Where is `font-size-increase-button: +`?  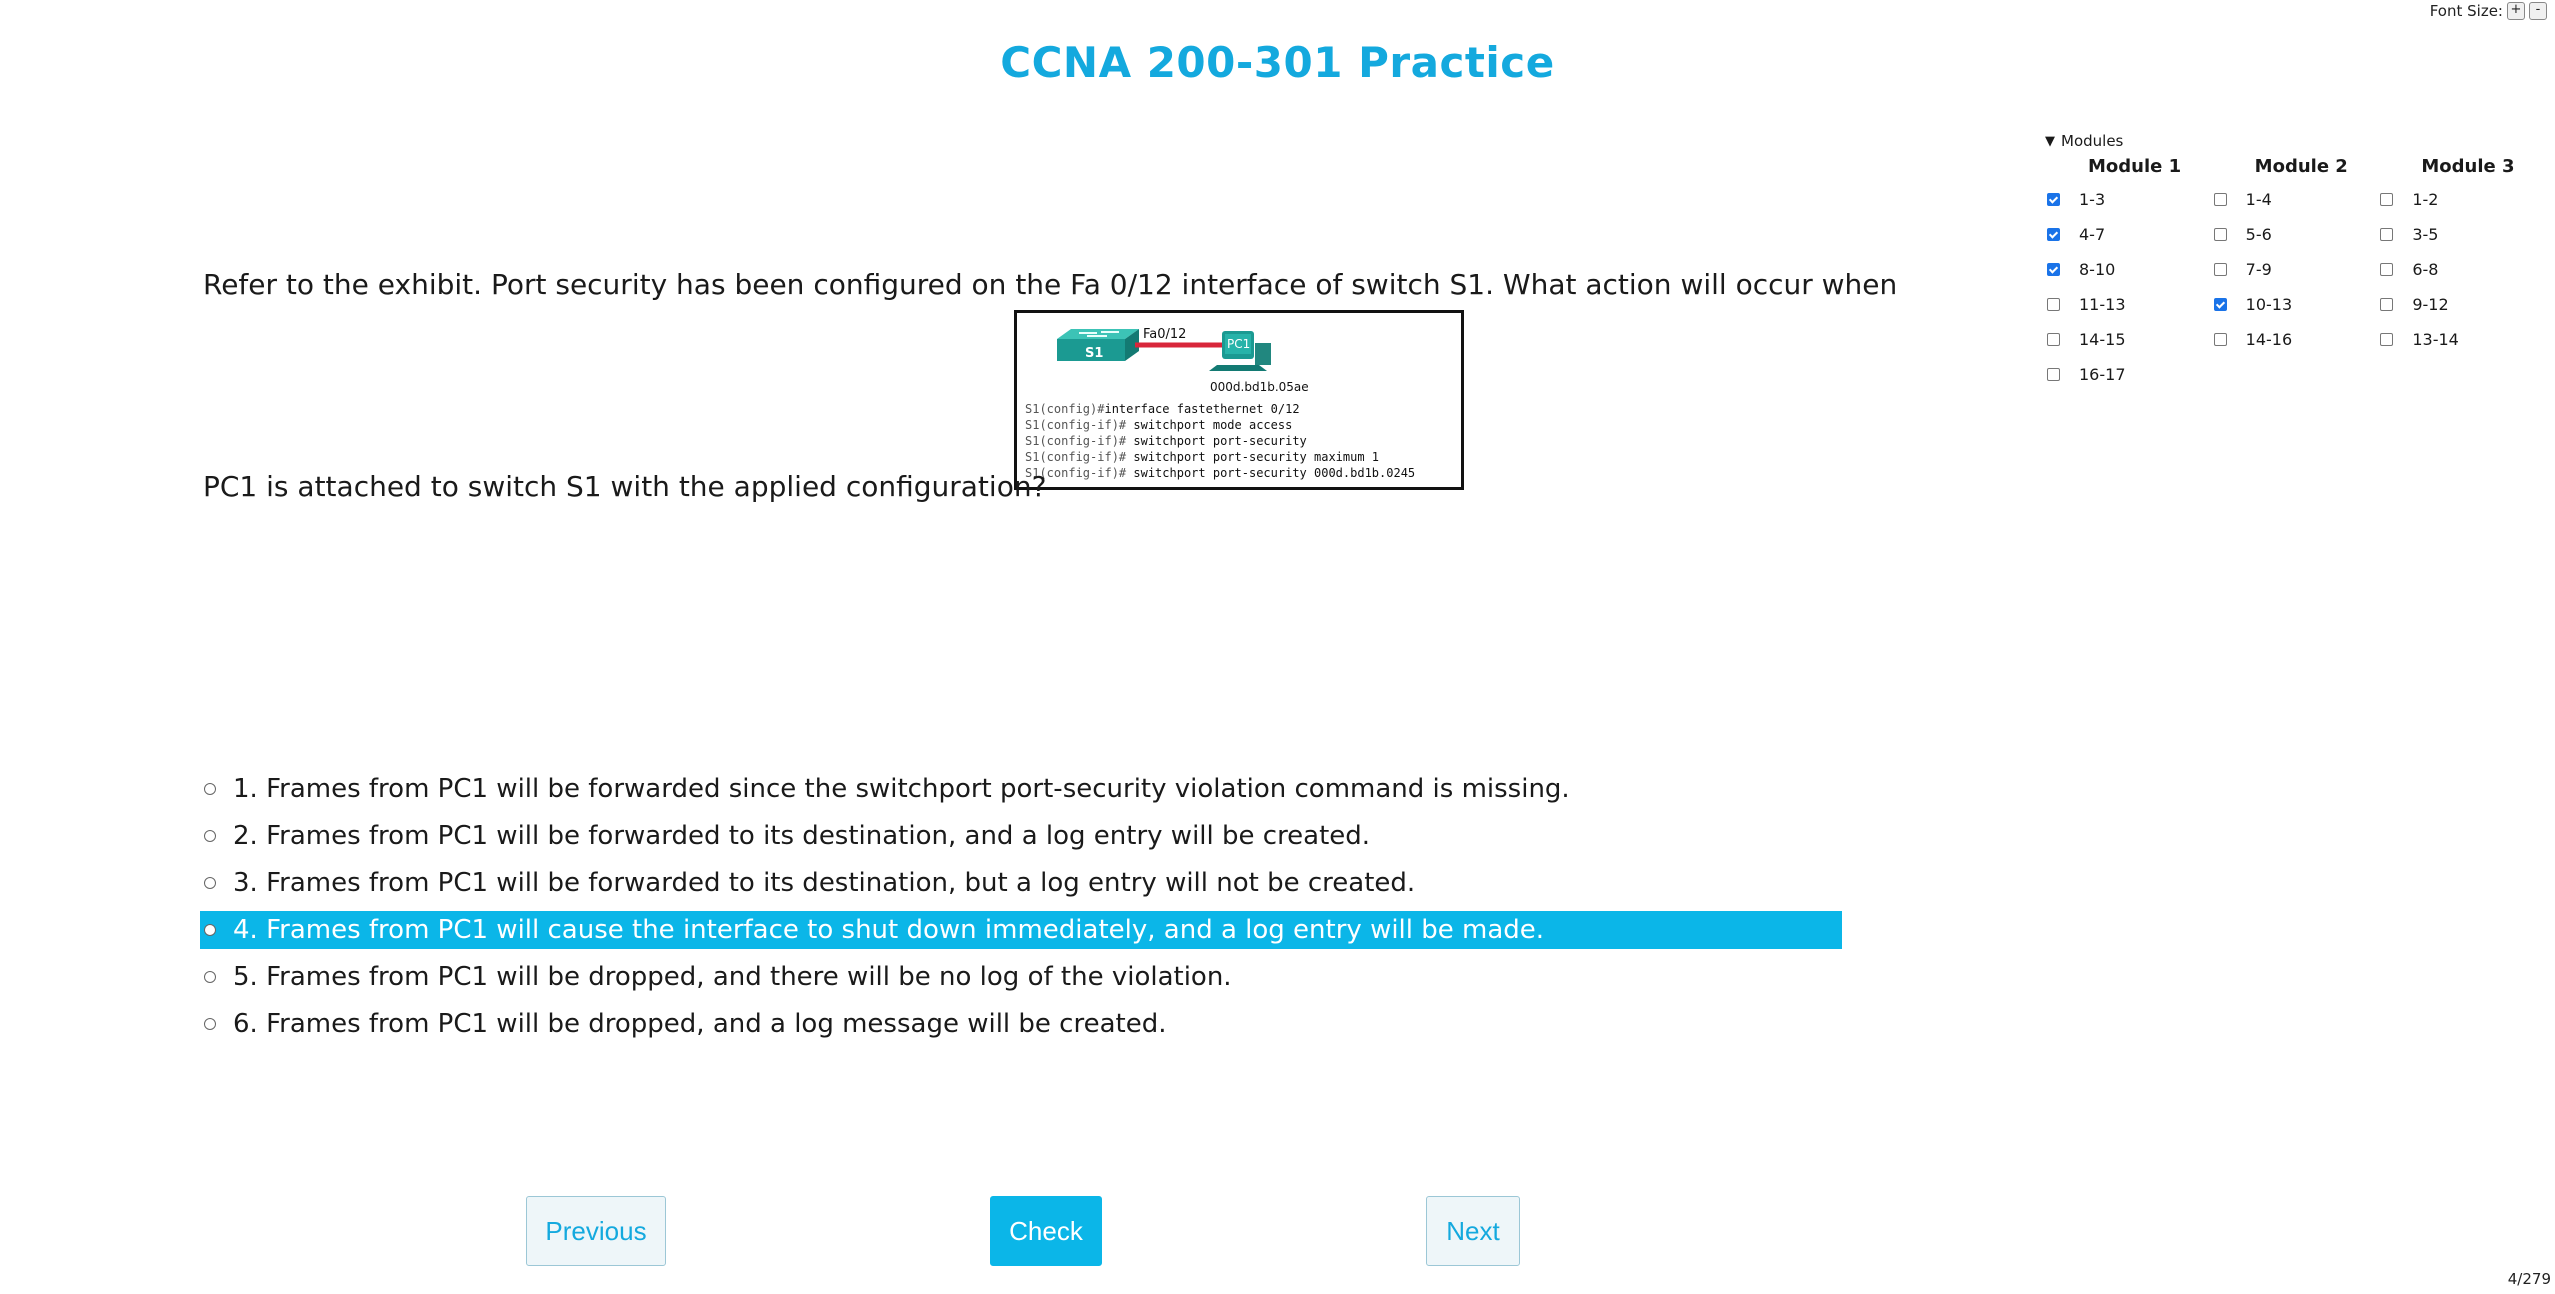 font-size-increase-button: + is located at coordinates (2516, 11).